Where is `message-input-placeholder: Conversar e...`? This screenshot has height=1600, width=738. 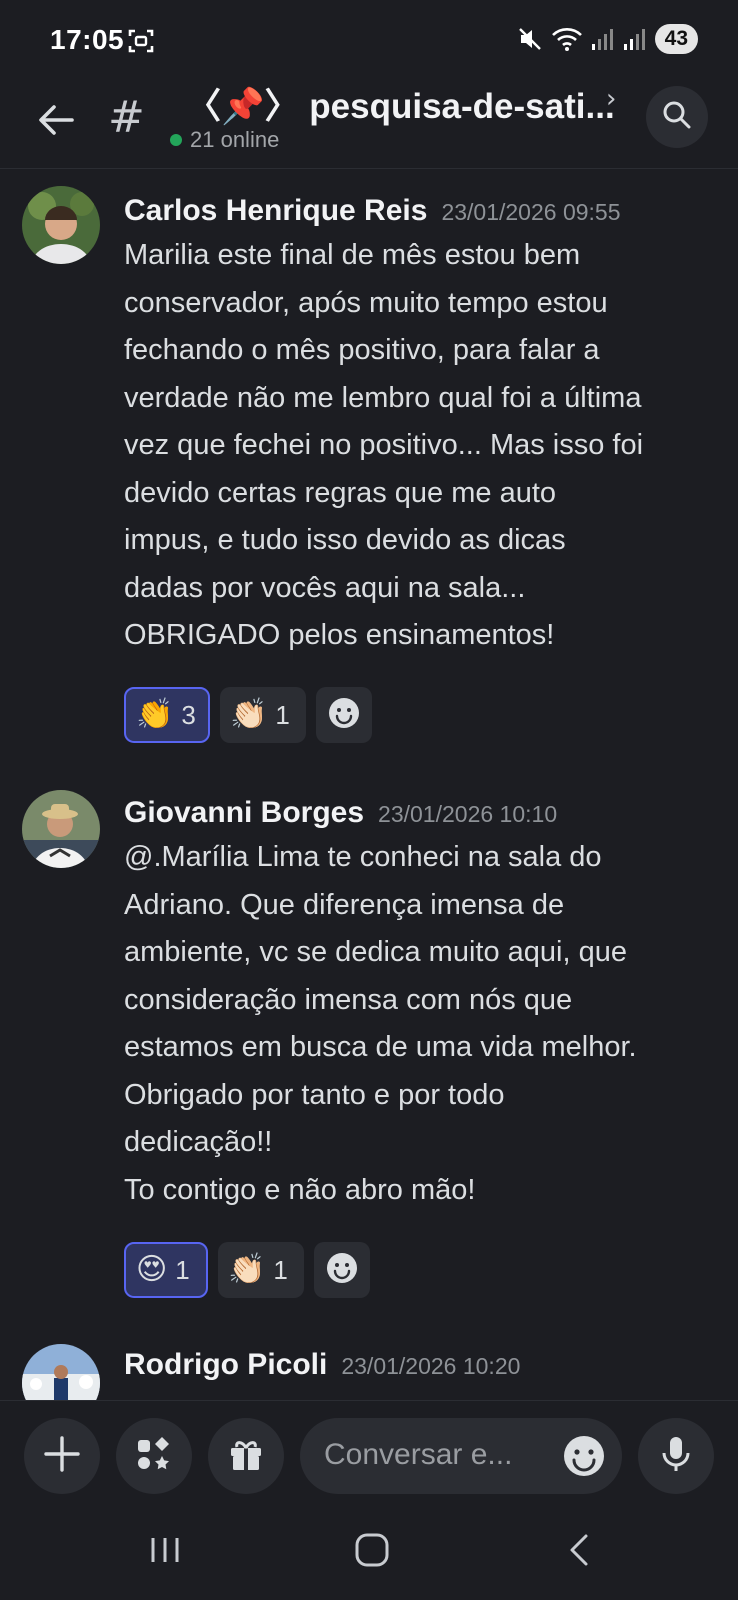 message-input-placeholder: Conversar e... is located at coordinates (418, 1454).